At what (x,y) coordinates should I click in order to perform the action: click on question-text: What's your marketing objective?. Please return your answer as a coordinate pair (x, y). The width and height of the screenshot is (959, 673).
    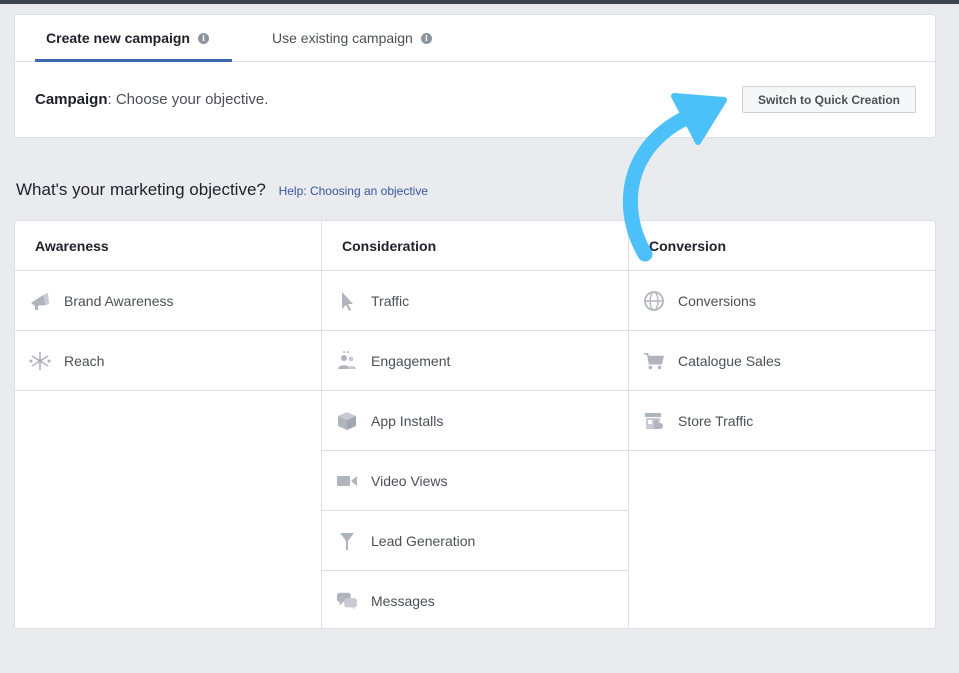
    Looking at the image, I should click on (141, 189).